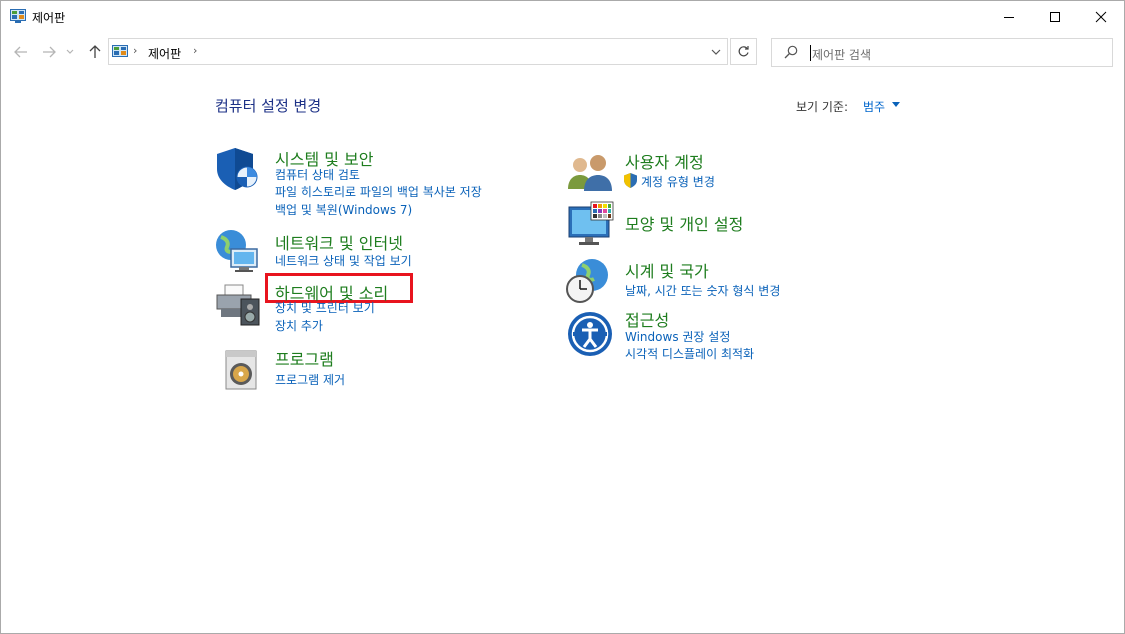  I want to click on link-backup-restore: 백업 및 복원(Windows 7), so click(343, 209).